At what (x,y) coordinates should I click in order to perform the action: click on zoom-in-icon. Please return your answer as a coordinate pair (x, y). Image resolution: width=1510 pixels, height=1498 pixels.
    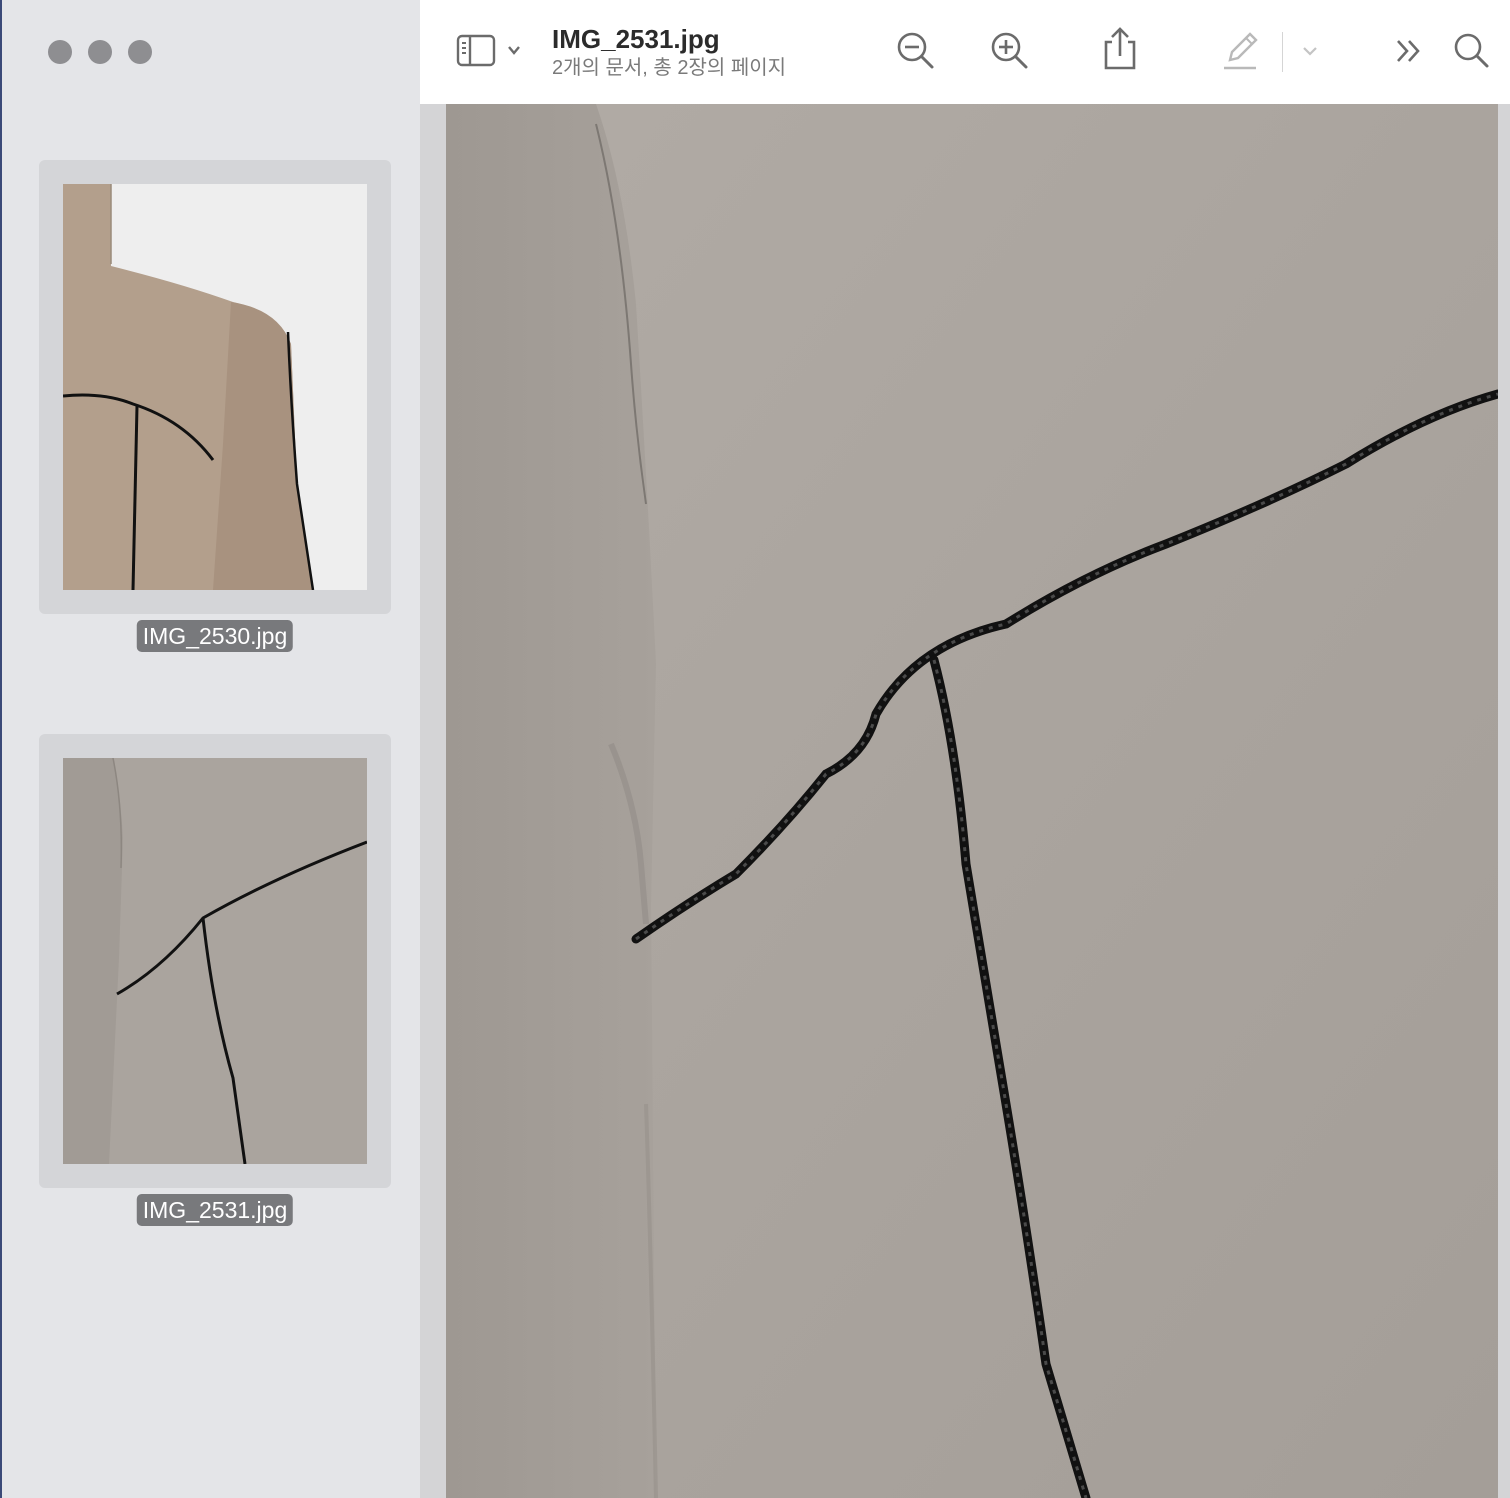
    Looking at the image, I should click on (1009, 50).